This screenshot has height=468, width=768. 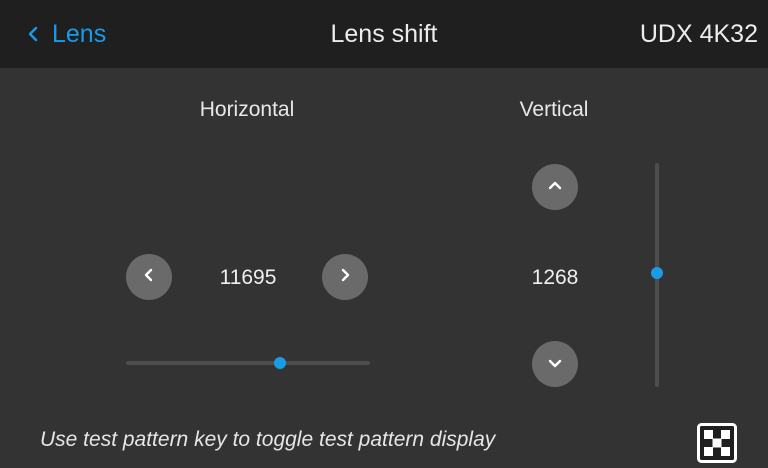 I want to click on back-label: Lens, so click(x=79, y=33).